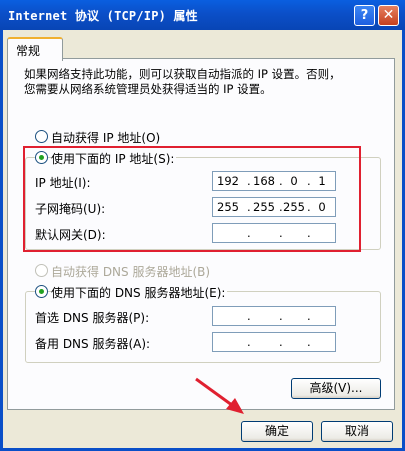  Describe the element at coordinates (219, 395) in the screenshot. I see `annotation-arrow-icon` at that location.